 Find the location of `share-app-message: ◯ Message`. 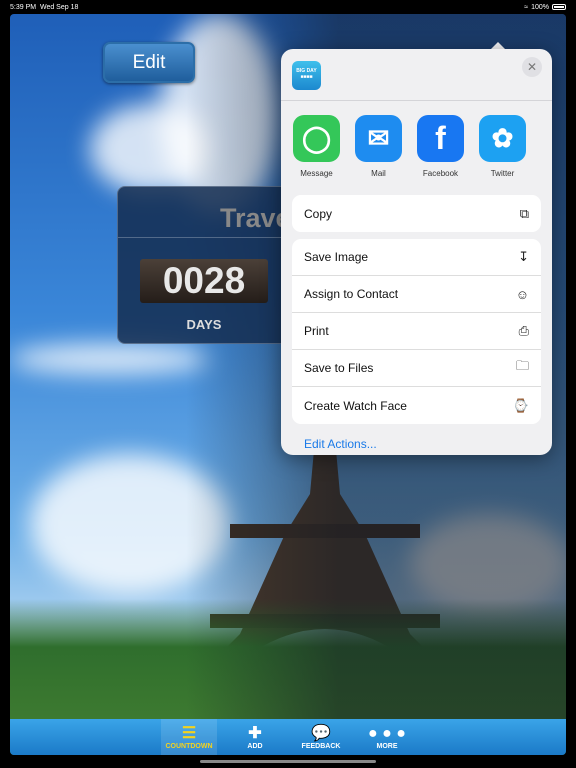

share-app-message: ◯ Message is located at coordinates (316, 153).